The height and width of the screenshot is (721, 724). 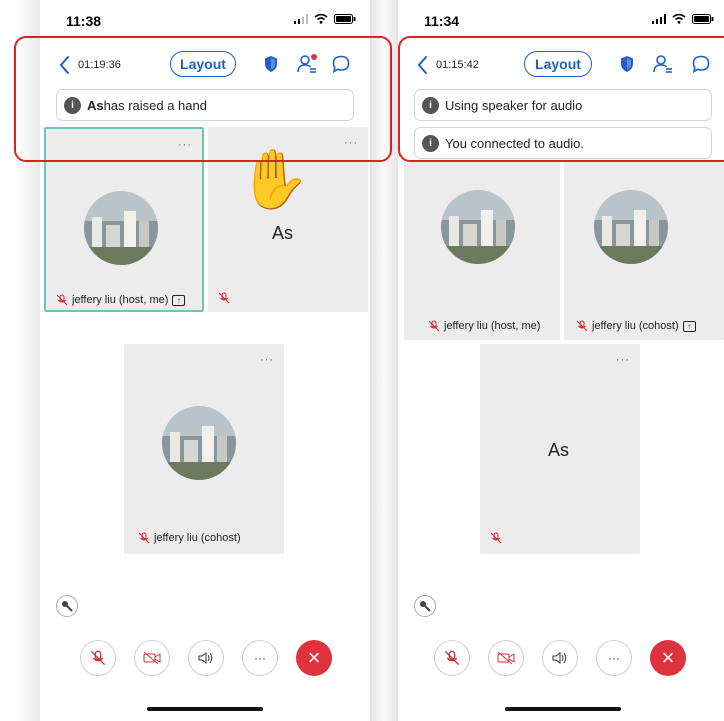 I want to click on tile-name-label: jeffery liu (cohost), so click(x=189, y=538).